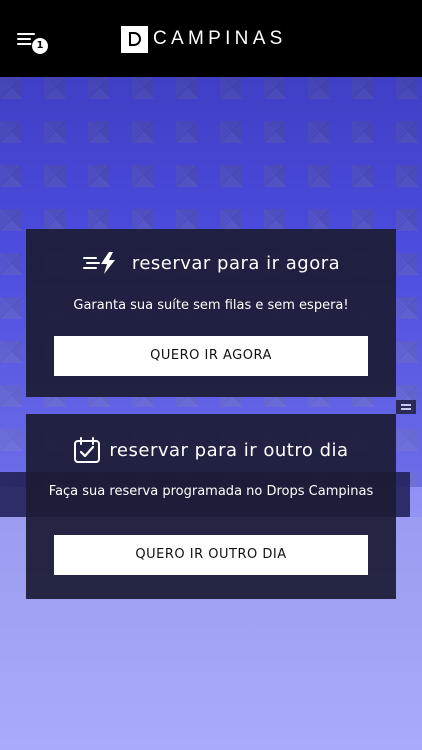 This screenshot has height=750, width=422. What do you see at coordinates (406, 407) in the screenshot?
I see `side-handle-icon` at bounding box center [406, 407].